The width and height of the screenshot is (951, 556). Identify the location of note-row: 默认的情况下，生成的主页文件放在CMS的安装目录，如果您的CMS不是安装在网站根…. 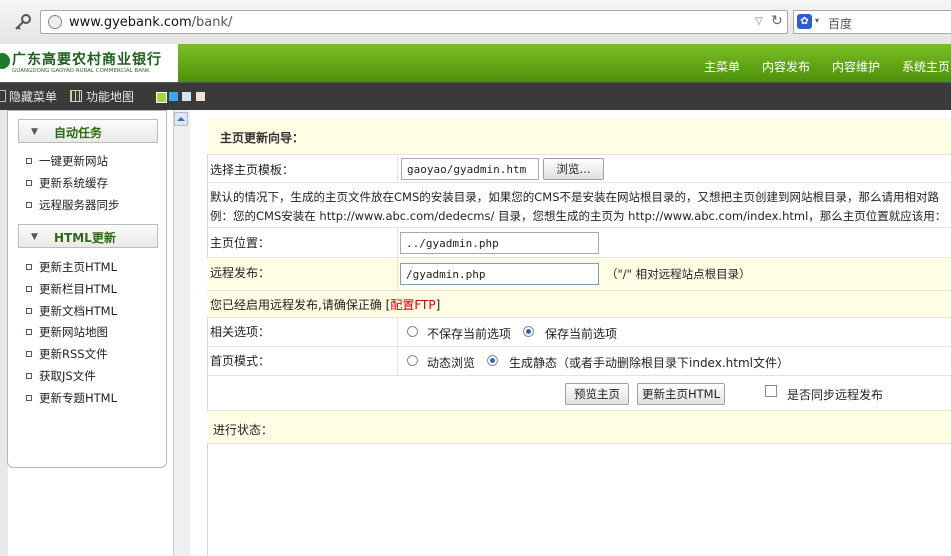
(579, 205).